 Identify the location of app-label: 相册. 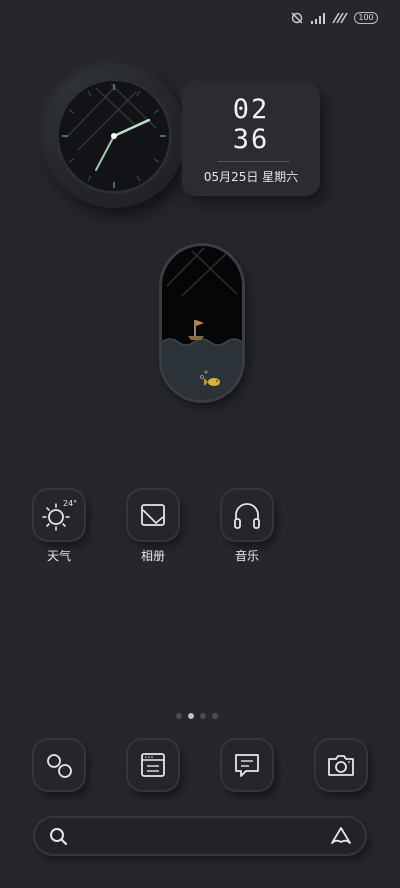
(152, 556).